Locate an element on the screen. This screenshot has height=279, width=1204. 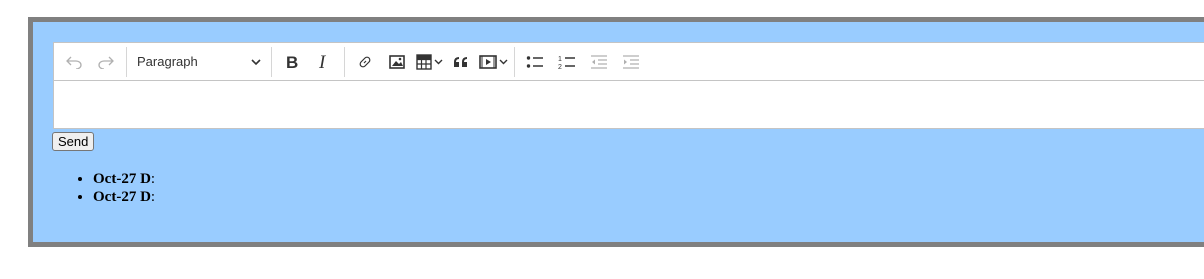
outdent-icon is located at coordinates (599, 62).